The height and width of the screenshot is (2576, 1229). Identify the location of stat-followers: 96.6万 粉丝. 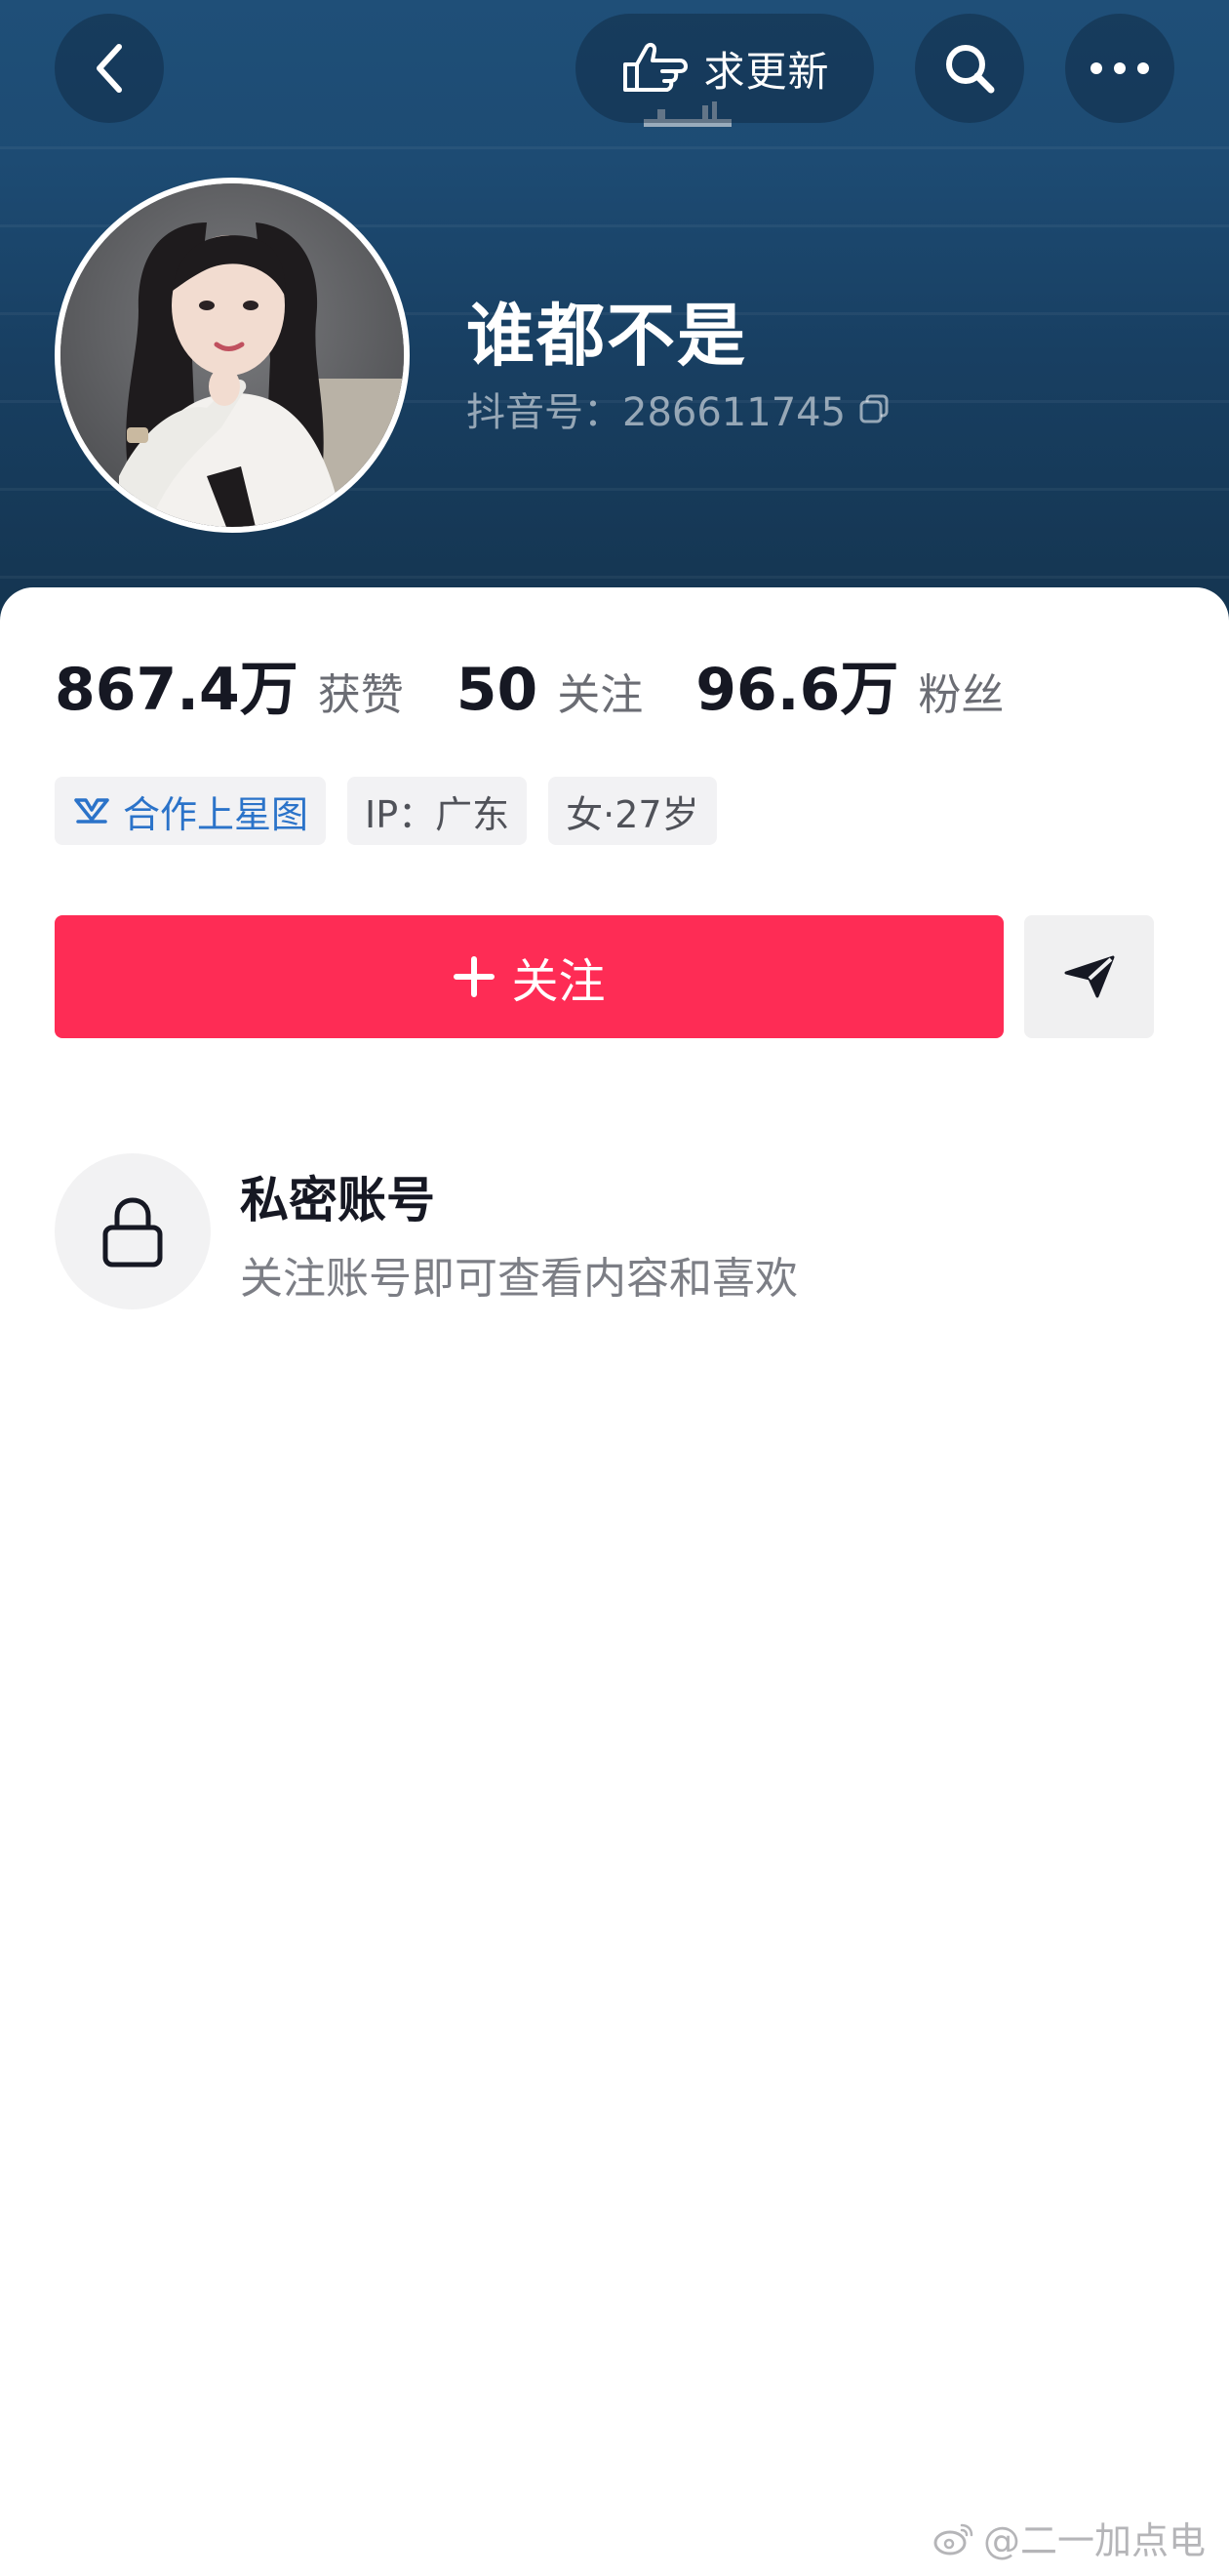
(849, 684).